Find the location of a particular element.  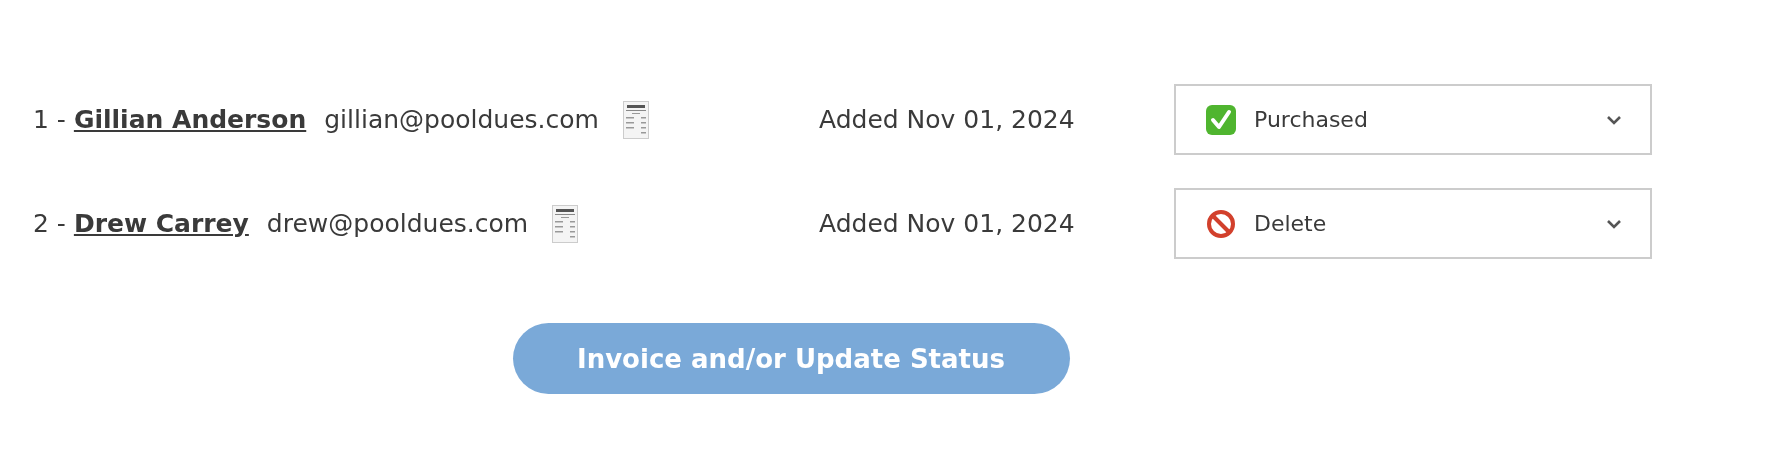

row-number: 2 - is located at coordinates (49, 223).